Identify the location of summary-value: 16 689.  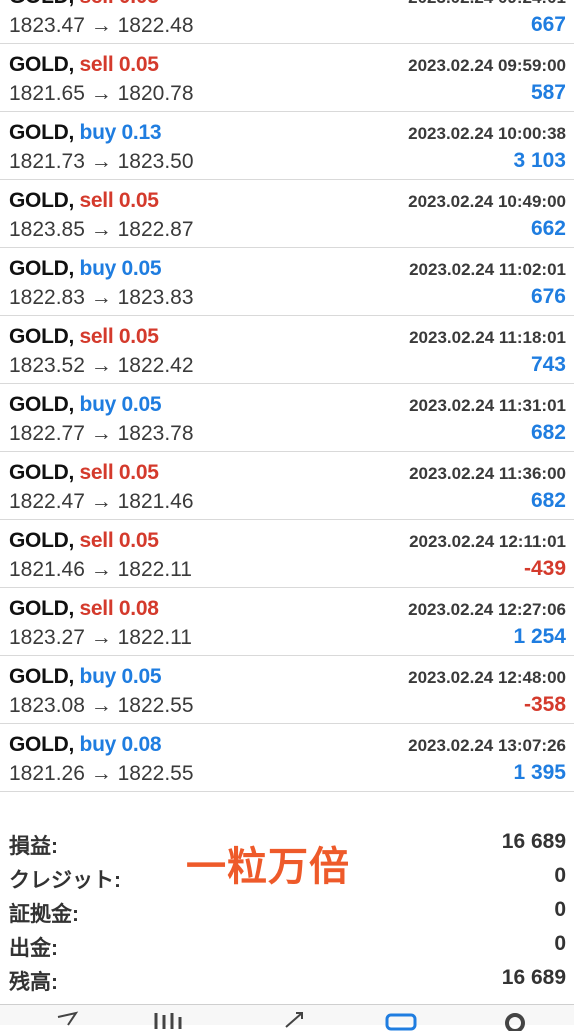
(533, 977).